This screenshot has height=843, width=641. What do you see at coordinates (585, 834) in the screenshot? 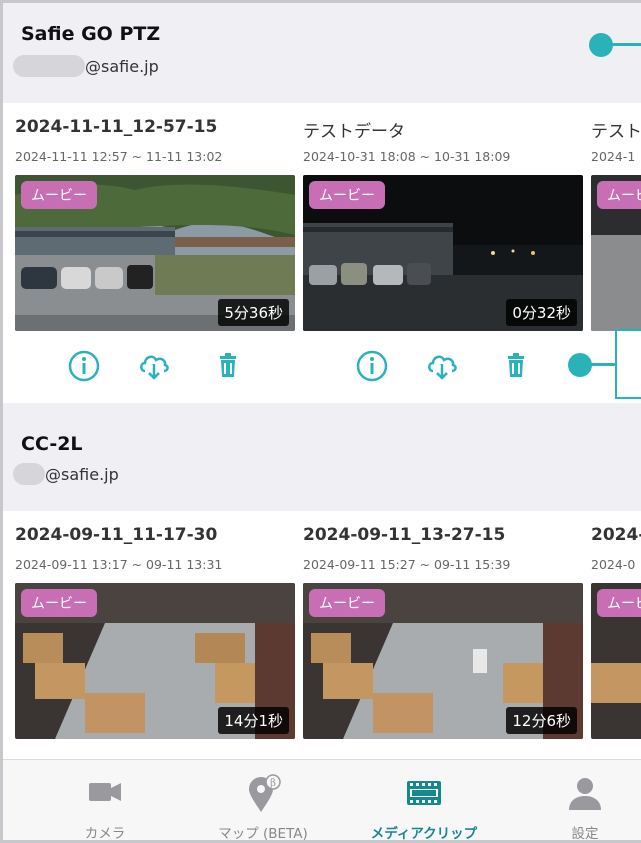
I see `tab-label: 設定` at bounding box center [585, 834].